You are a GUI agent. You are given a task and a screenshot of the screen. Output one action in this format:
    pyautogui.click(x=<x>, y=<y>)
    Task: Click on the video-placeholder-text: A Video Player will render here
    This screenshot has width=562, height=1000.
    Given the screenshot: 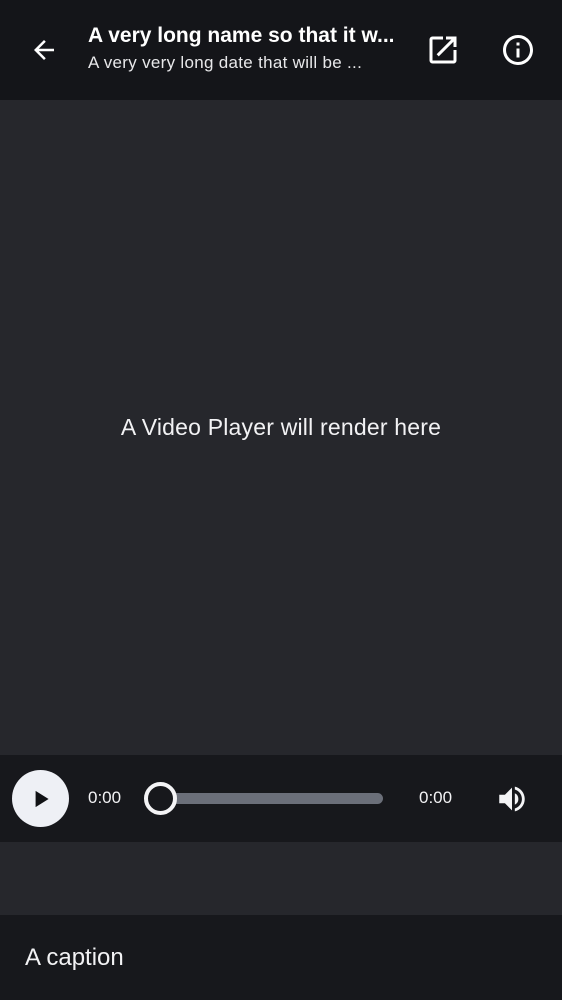 What is the action you would take?
    pyautogui.click(x=281, y=427)
    